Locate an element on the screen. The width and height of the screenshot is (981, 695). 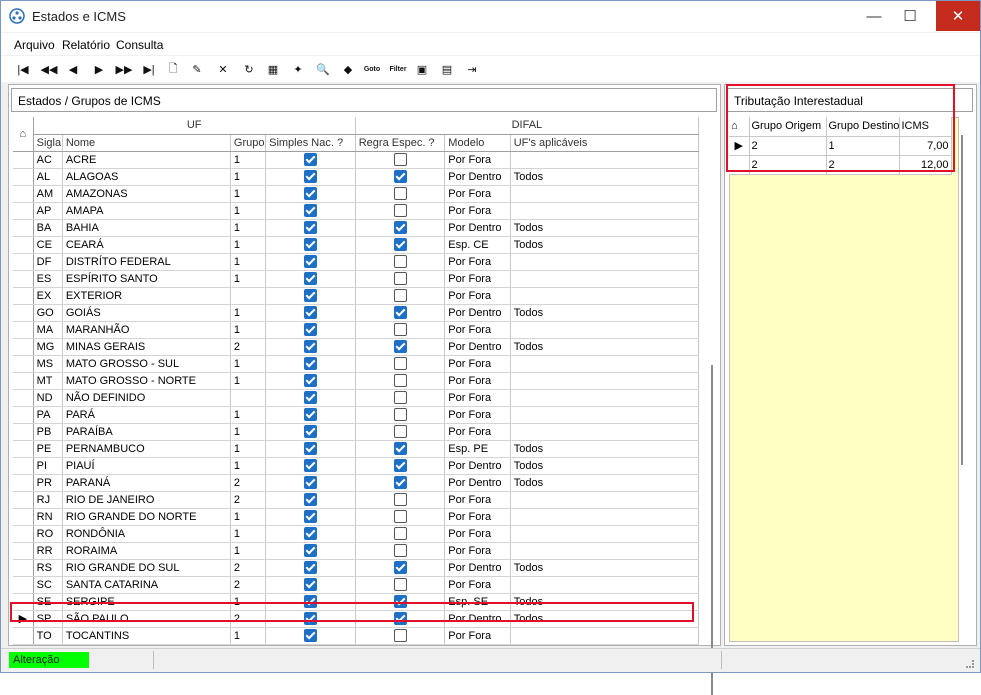
cell-sigla: PA is located at coordinates (48, 415).